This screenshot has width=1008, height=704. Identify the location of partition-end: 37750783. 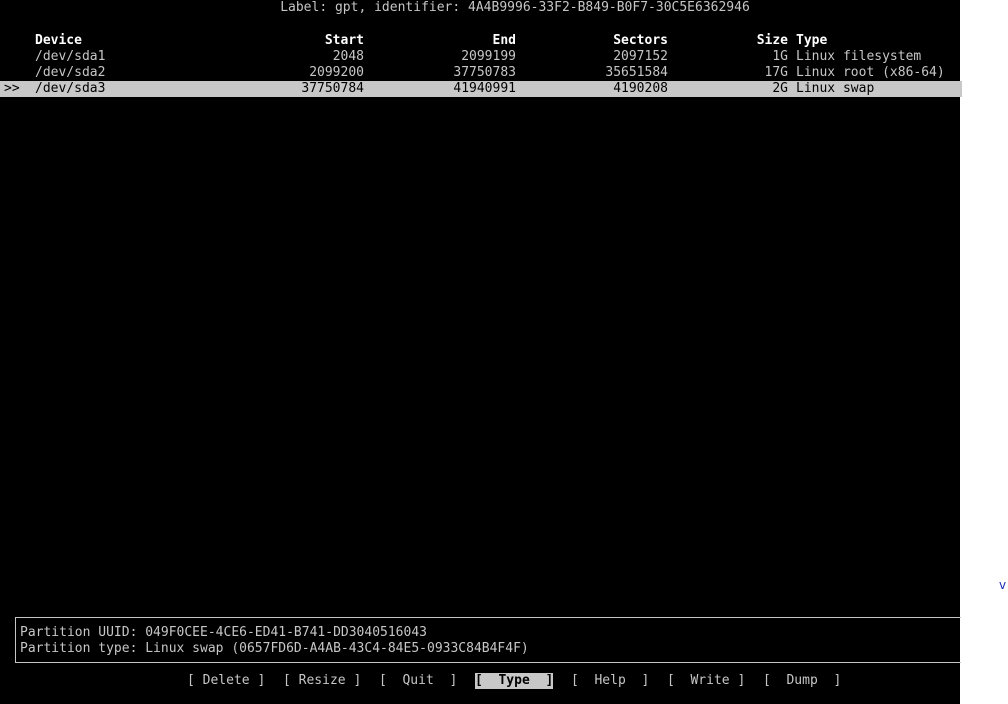
(484, 72).